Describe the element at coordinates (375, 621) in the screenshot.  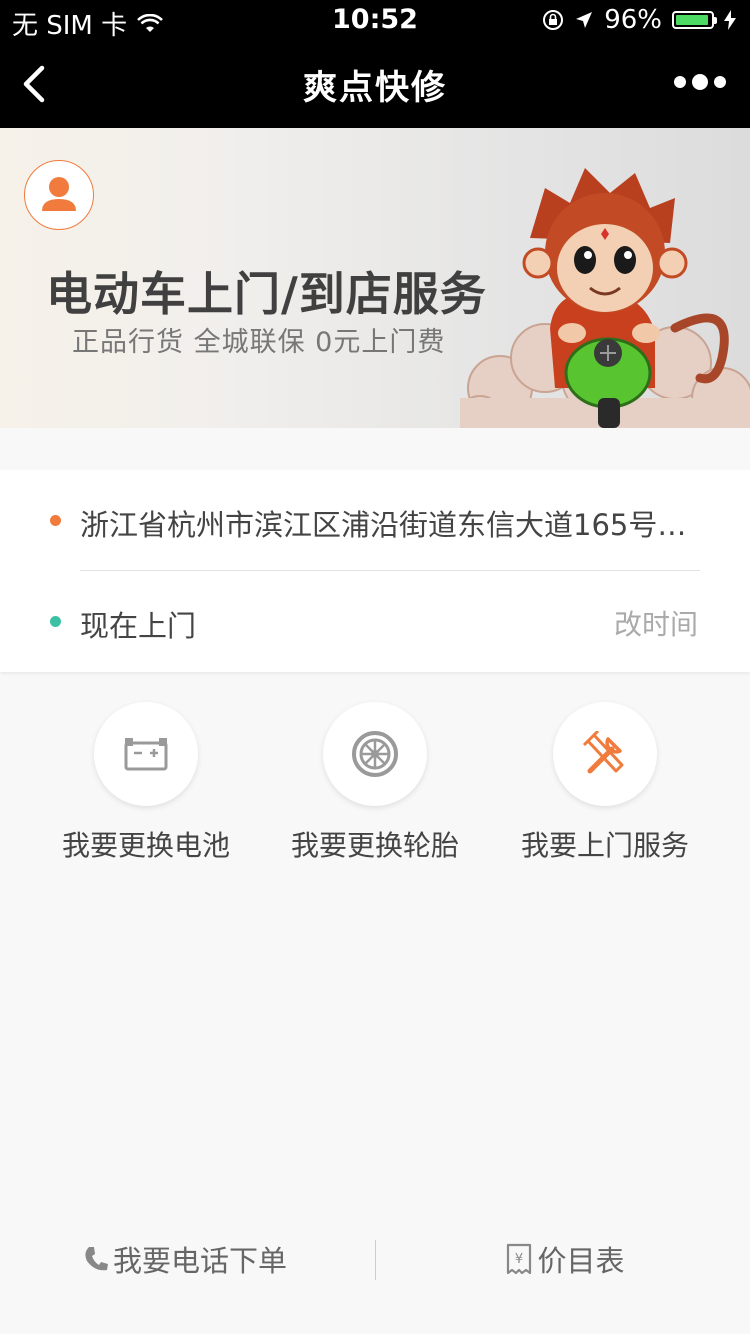
I see `visit-time-row: 现在上门 改时间` at that location.